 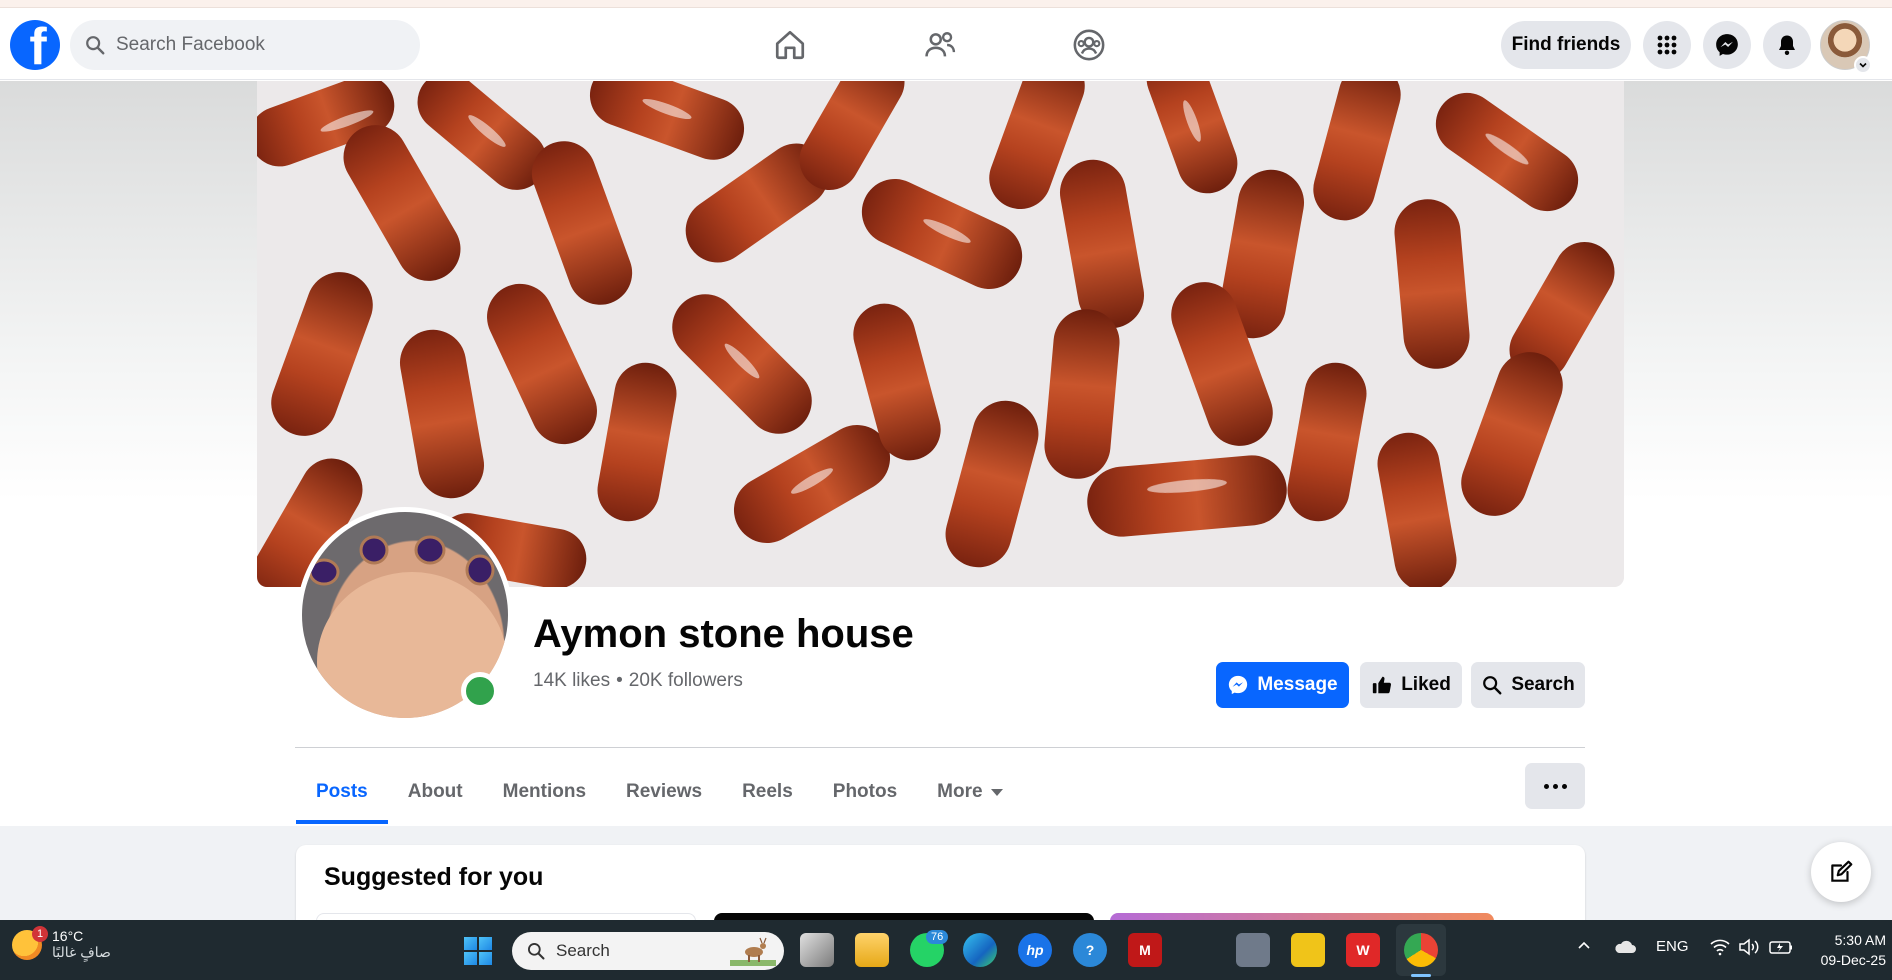 What do you see at coordinates (544, 792) in the screenshot?
I see `tab-mentions: Mentions` at bounding box center [544, 792].